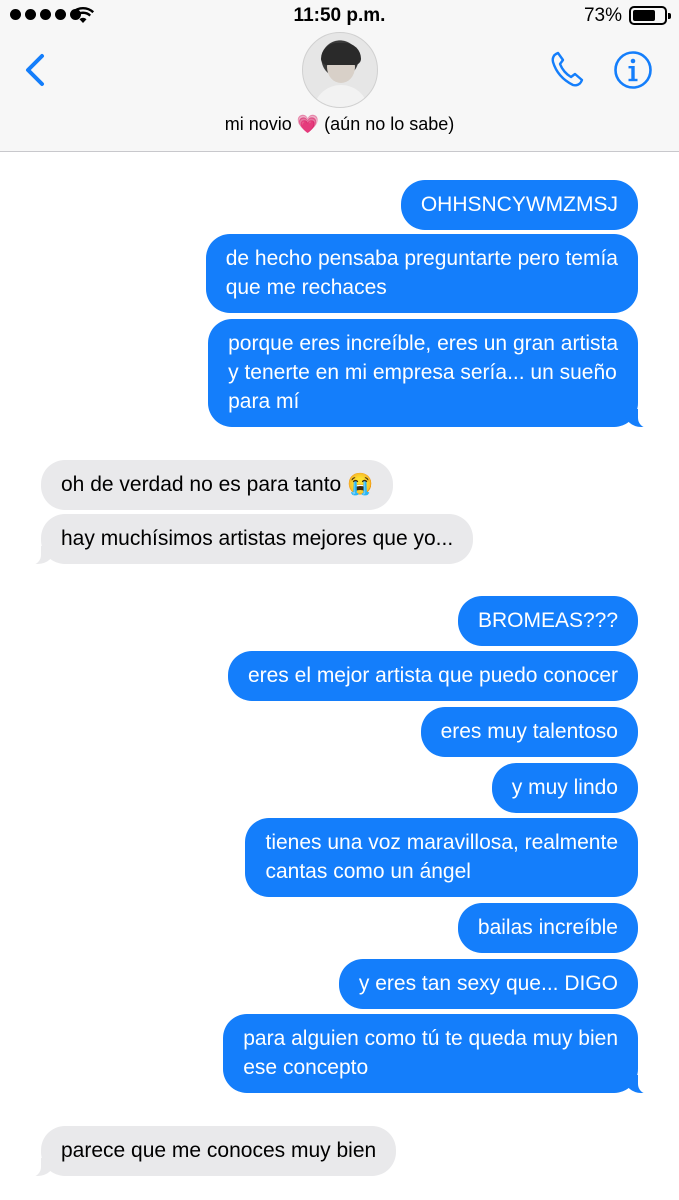 The image size is (679, 1200). Describe the element at coordinates (547, 928) in the screenshot. I see `message-bubble-sent: bailas increíble` at that location.